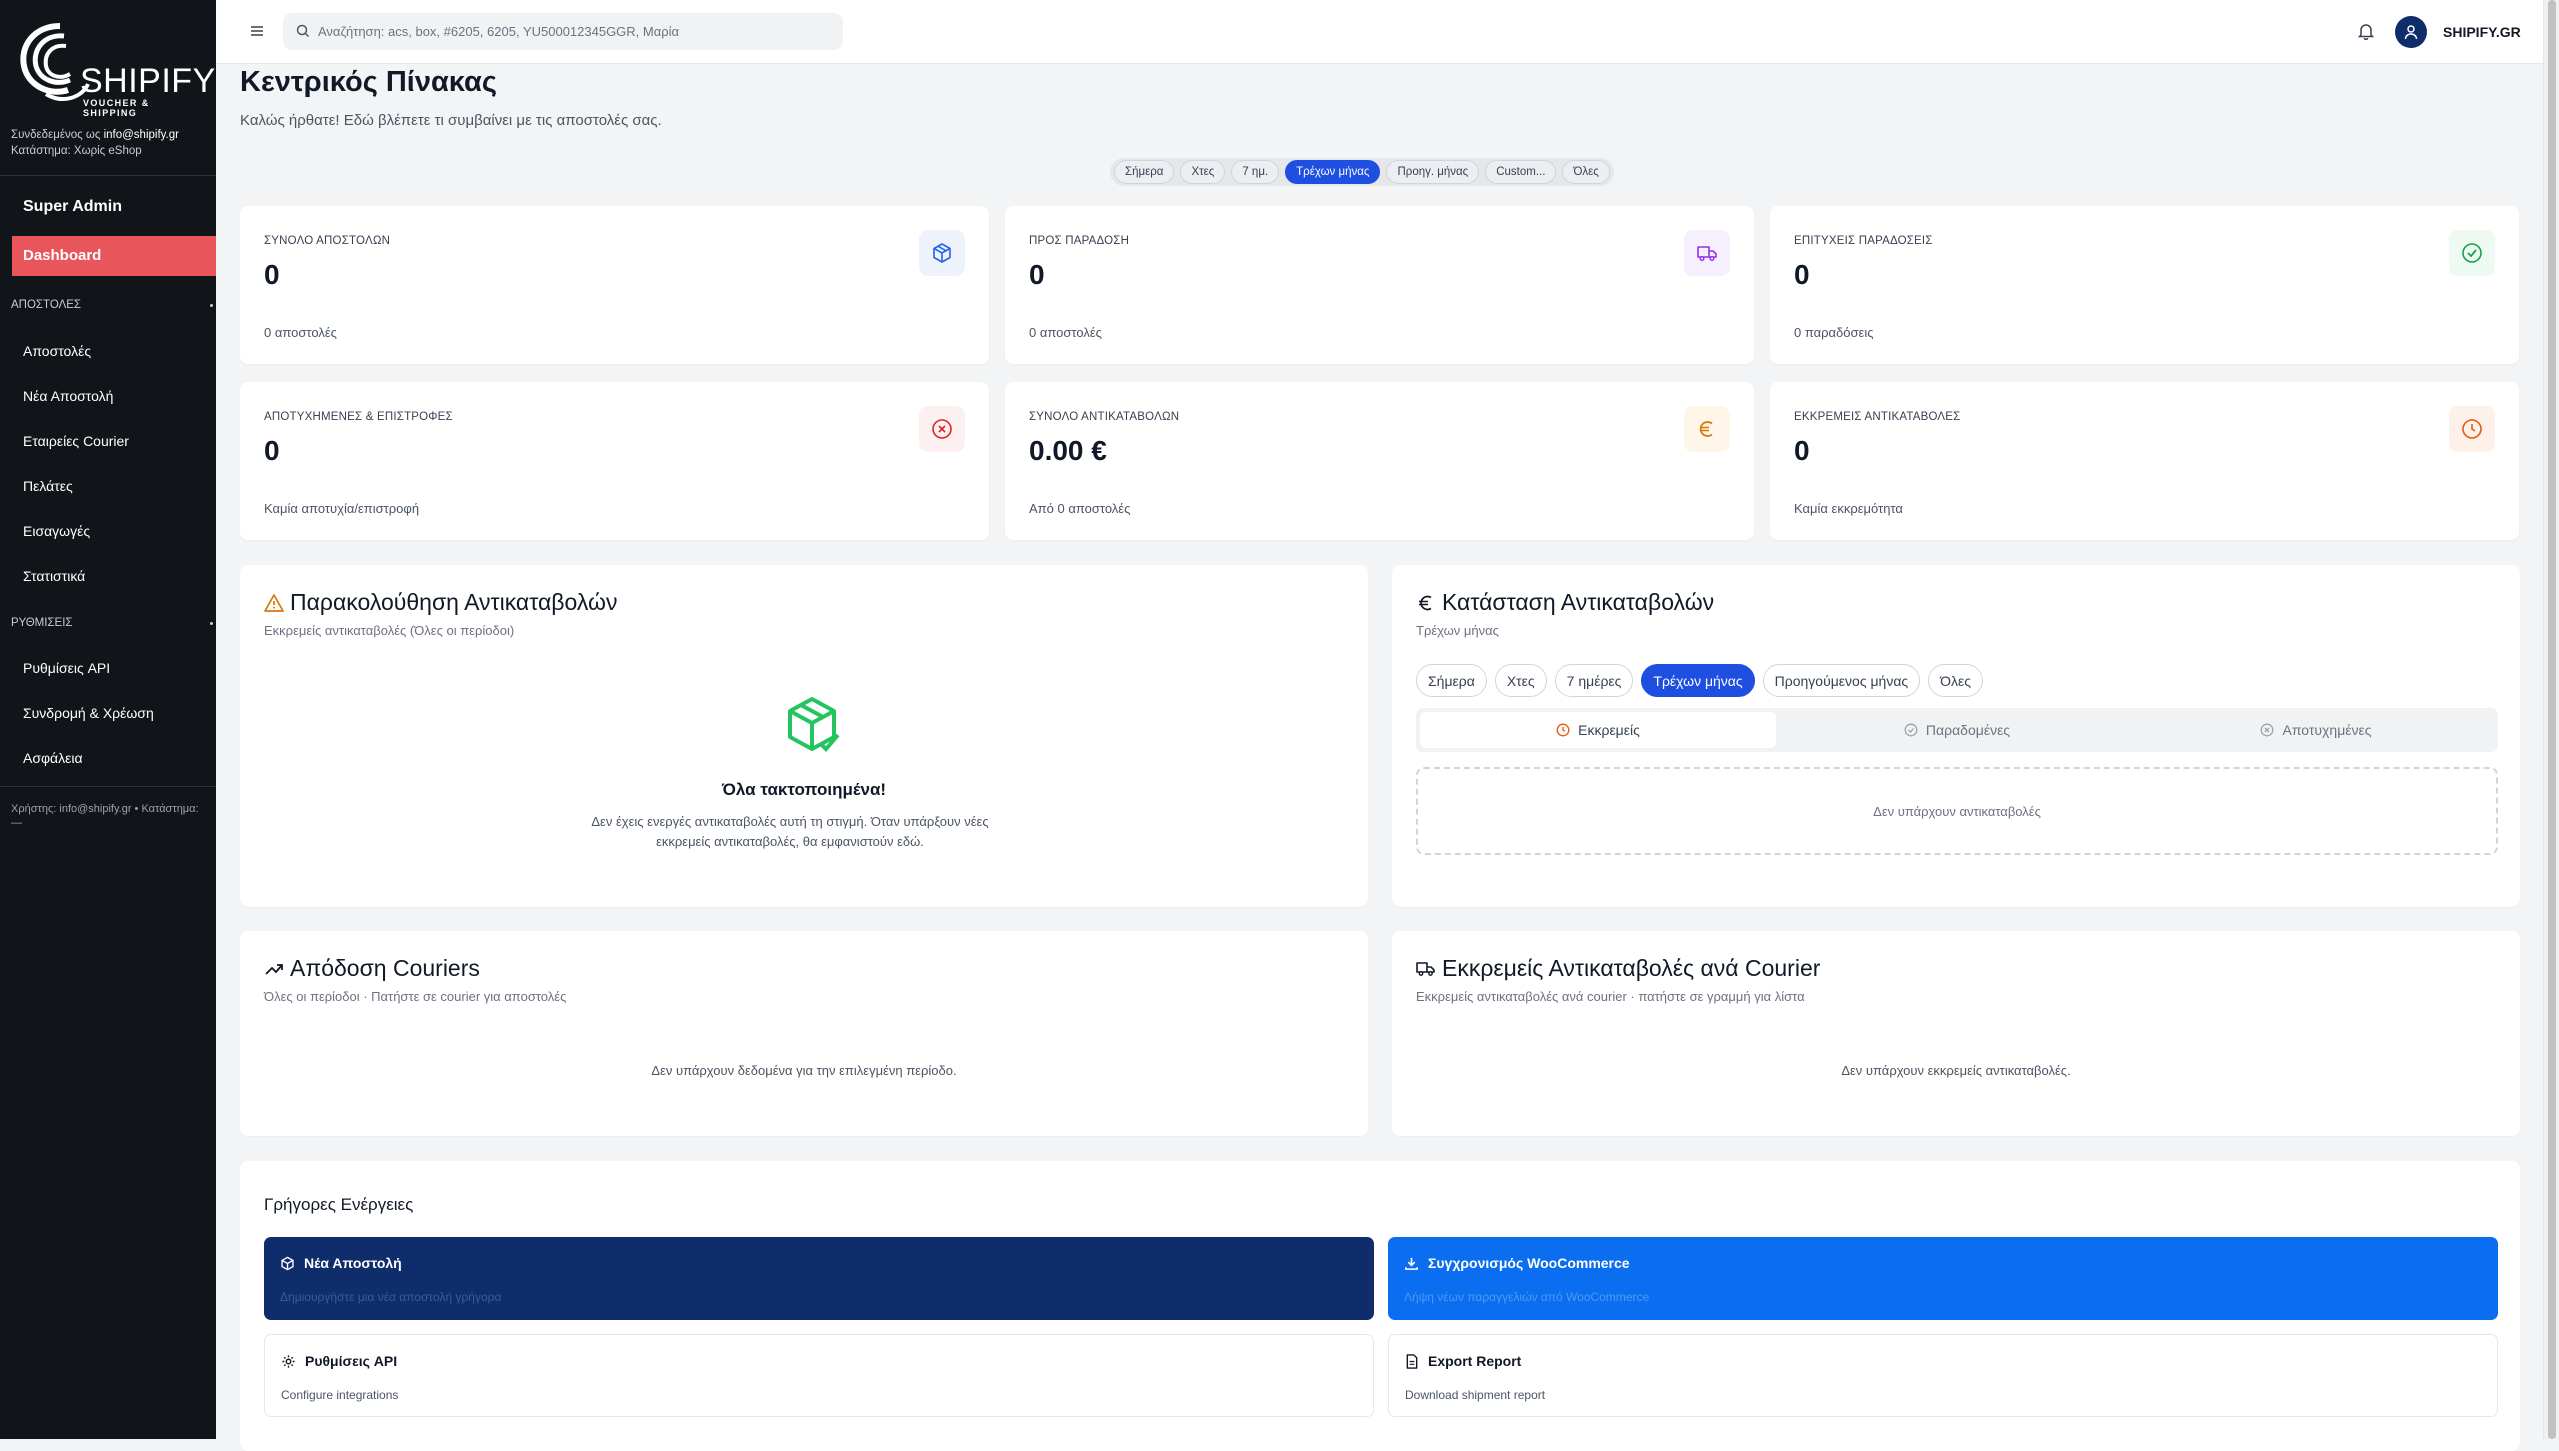 Image resolution: width=2559 pixels, height=1451 pixels. I want to click on kpi-successful-deliveries: ΕΠΙΤΥΧΕΙΣ ΠΑΡΑΔΟΣΕΙΣ 0 0 παραδόσεις, so click(2144, 285).